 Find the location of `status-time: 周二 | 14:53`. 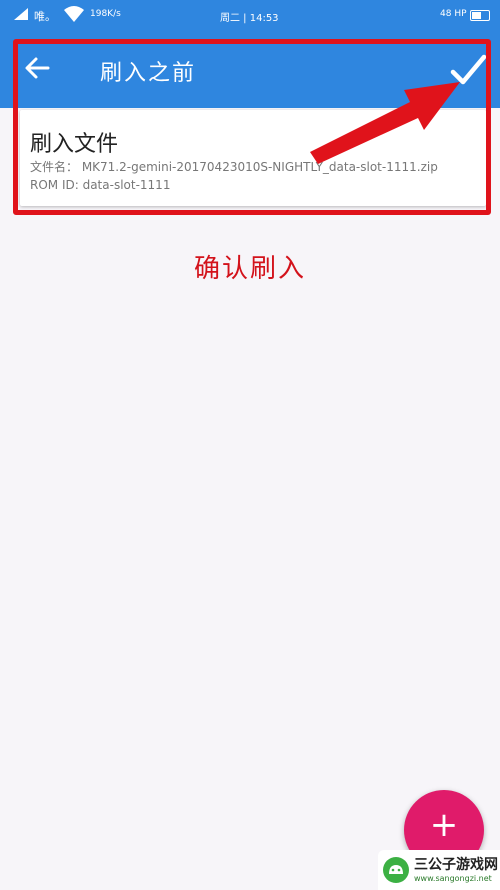

status-time: 周二 | 14:53 is located at coordinates (249, 18).